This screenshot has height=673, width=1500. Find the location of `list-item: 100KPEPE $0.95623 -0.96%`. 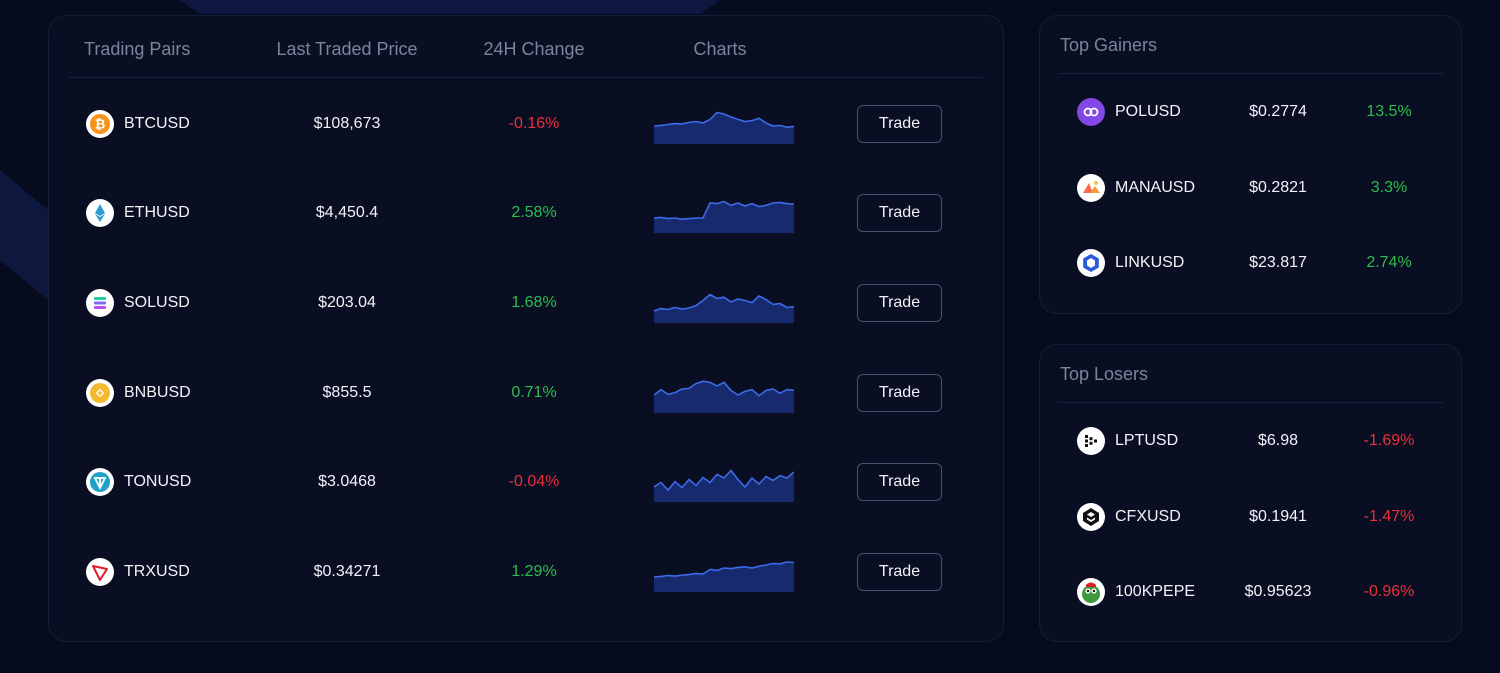

list-item: 100KPEPE $0.95623 -0.96% is located at coordinates (1250, 592).